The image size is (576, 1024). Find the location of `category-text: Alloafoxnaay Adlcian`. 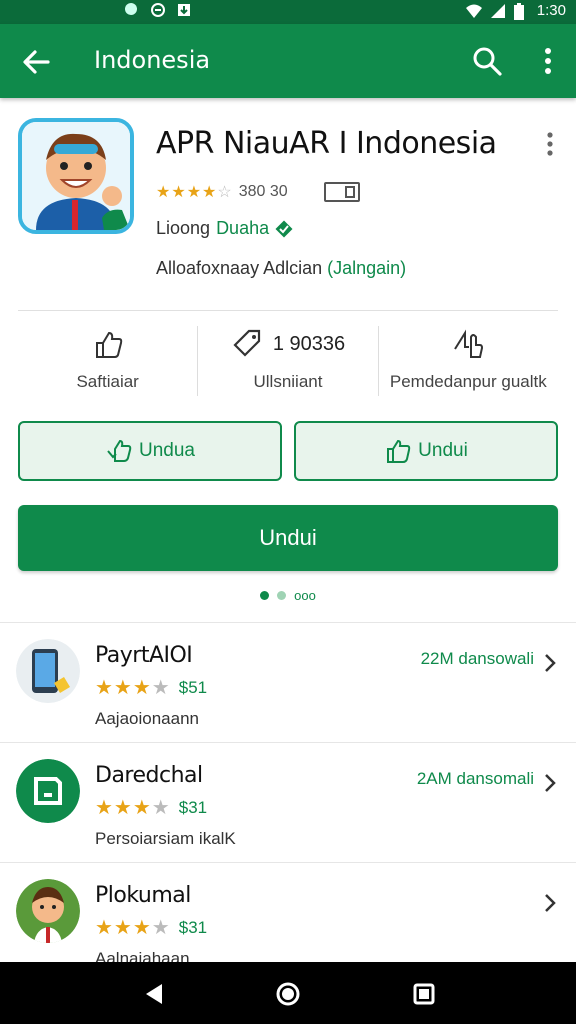

category-text: Alloafoxnaay Adlcian is located at coordinates (239, 268).